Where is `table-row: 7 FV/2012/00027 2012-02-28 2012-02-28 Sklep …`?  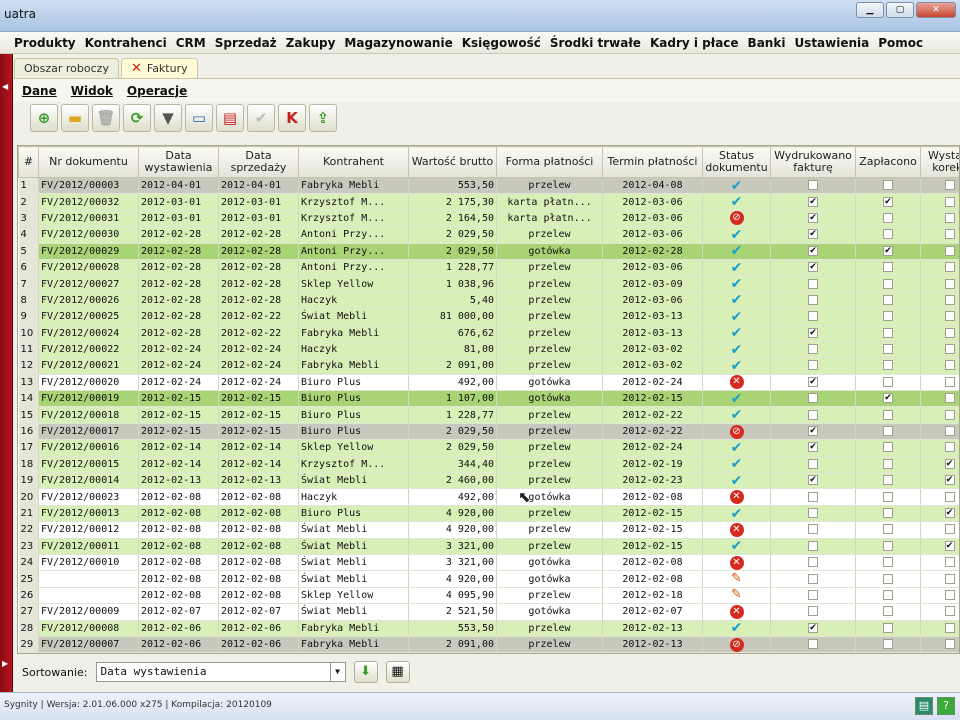 table-row: 7 FV/2012/00027 2012-02-28 2012-02-28 Sklep … is located at coordinates (488, 284).